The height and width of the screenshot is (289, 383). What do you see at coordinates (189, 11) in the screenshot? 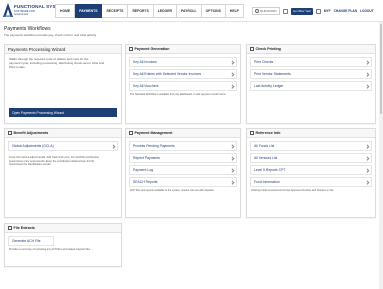
I see `tab-payroll: PAYROLL` at bounding box center [189, 11].